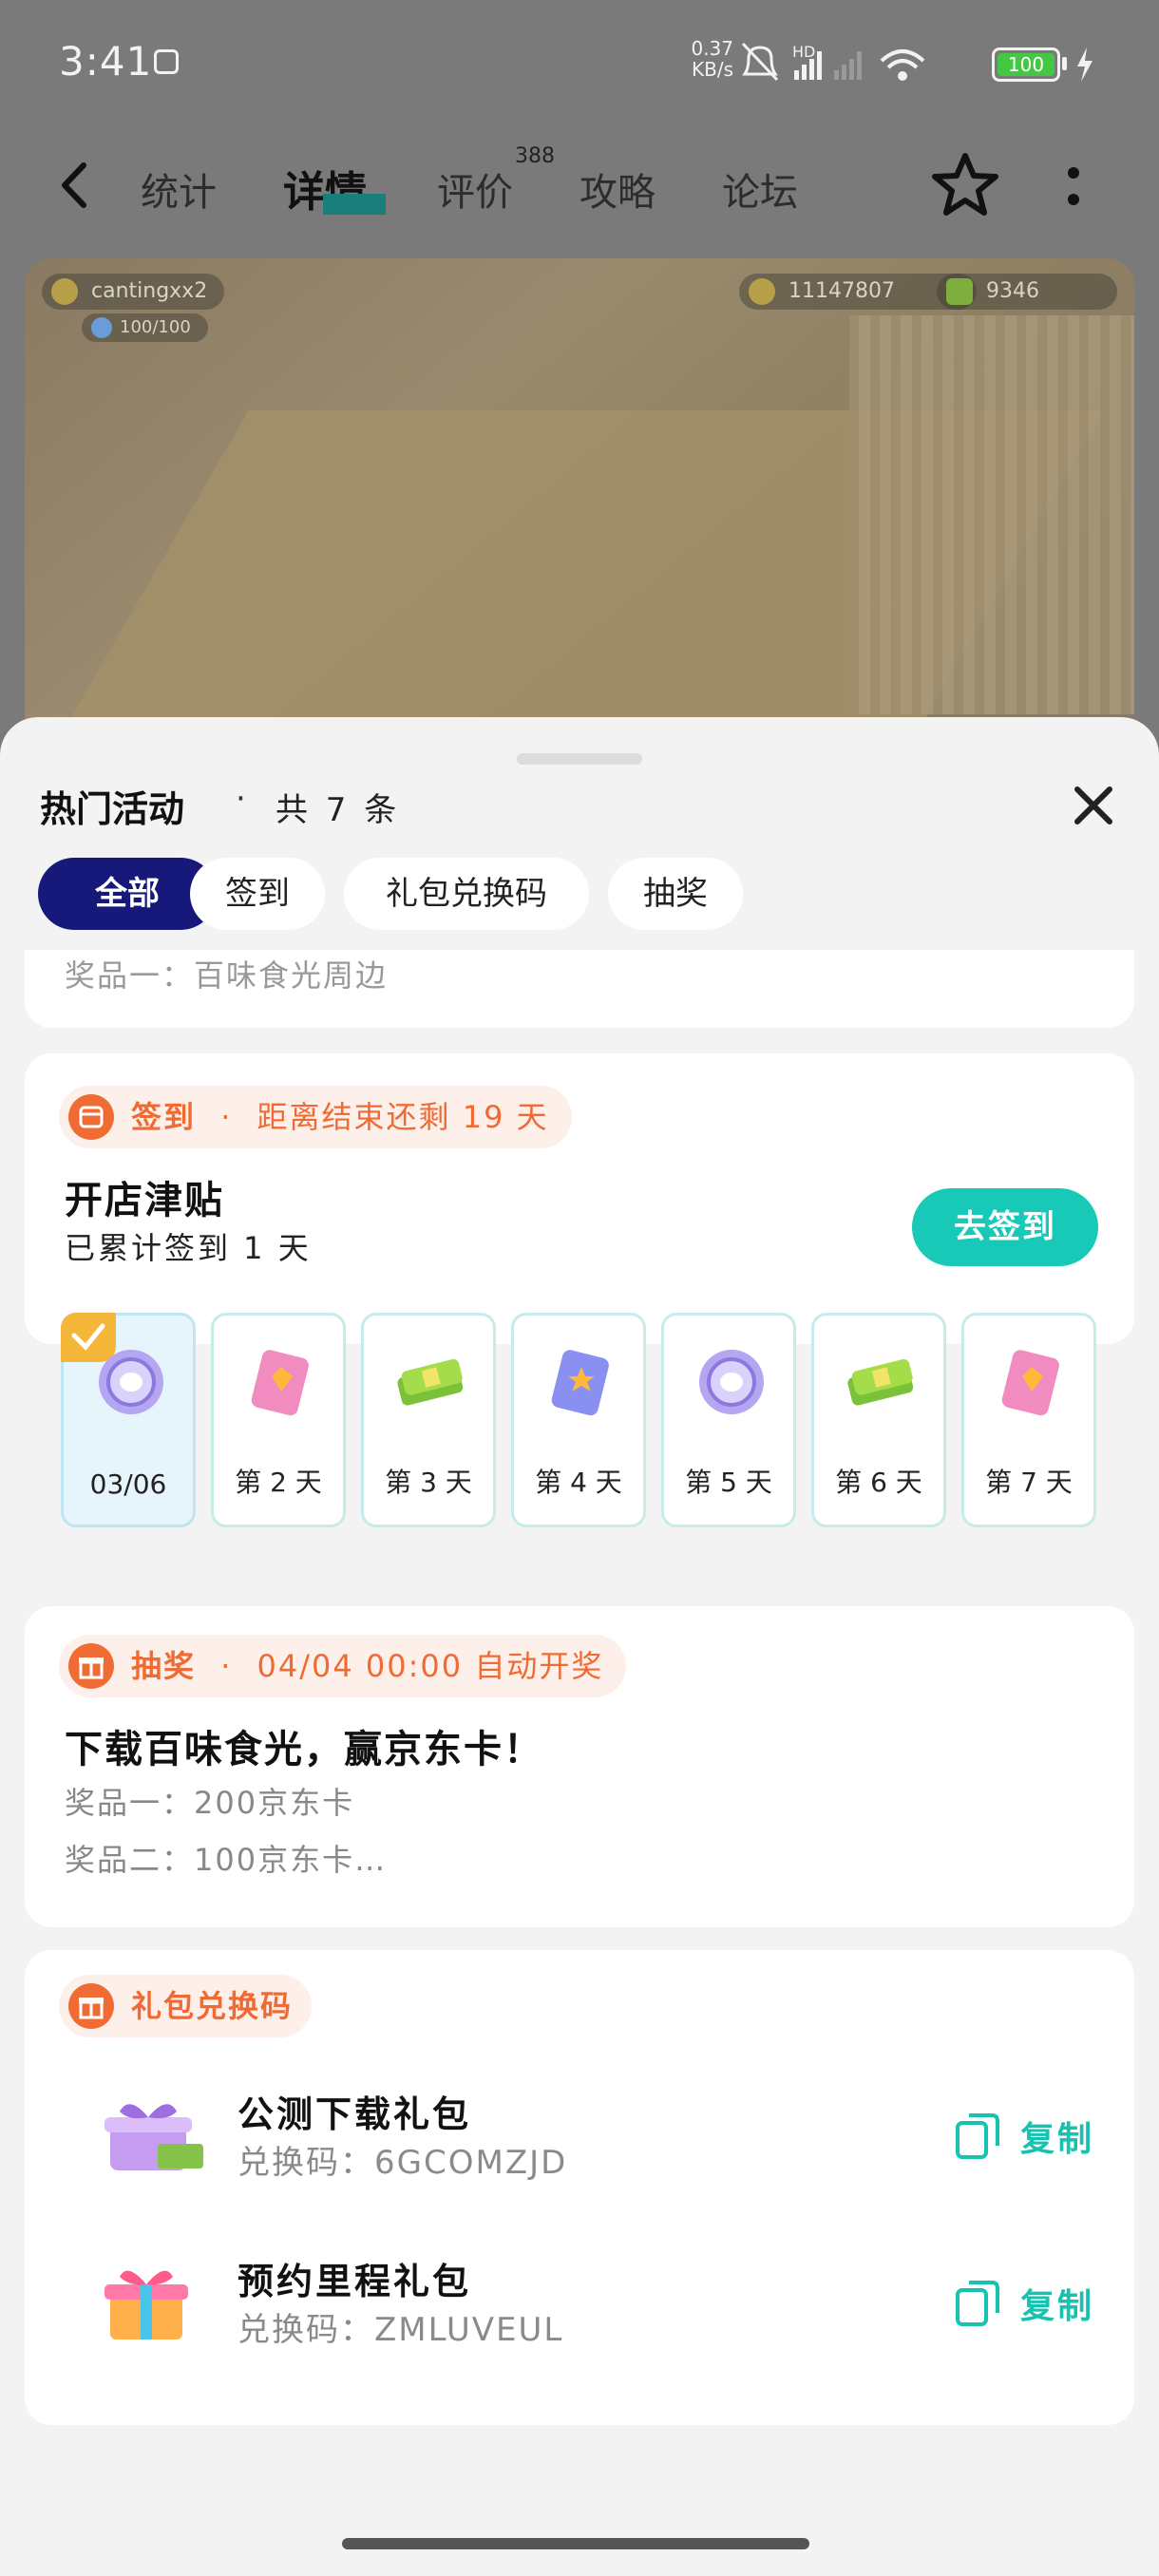 The width and height of the screenshot is (1159, 2576). I want to click on signin-day-label: 第 3 天, so click(428, 1482).